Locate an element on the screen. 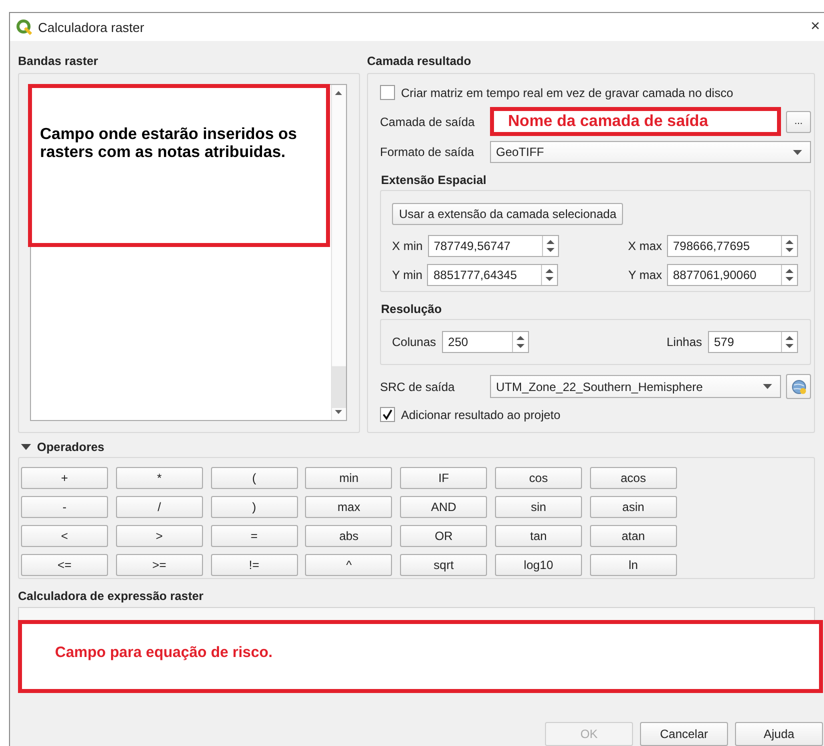 This screenshot has height=746, width=824. operator-button: = is located at coordinates (254, 536).